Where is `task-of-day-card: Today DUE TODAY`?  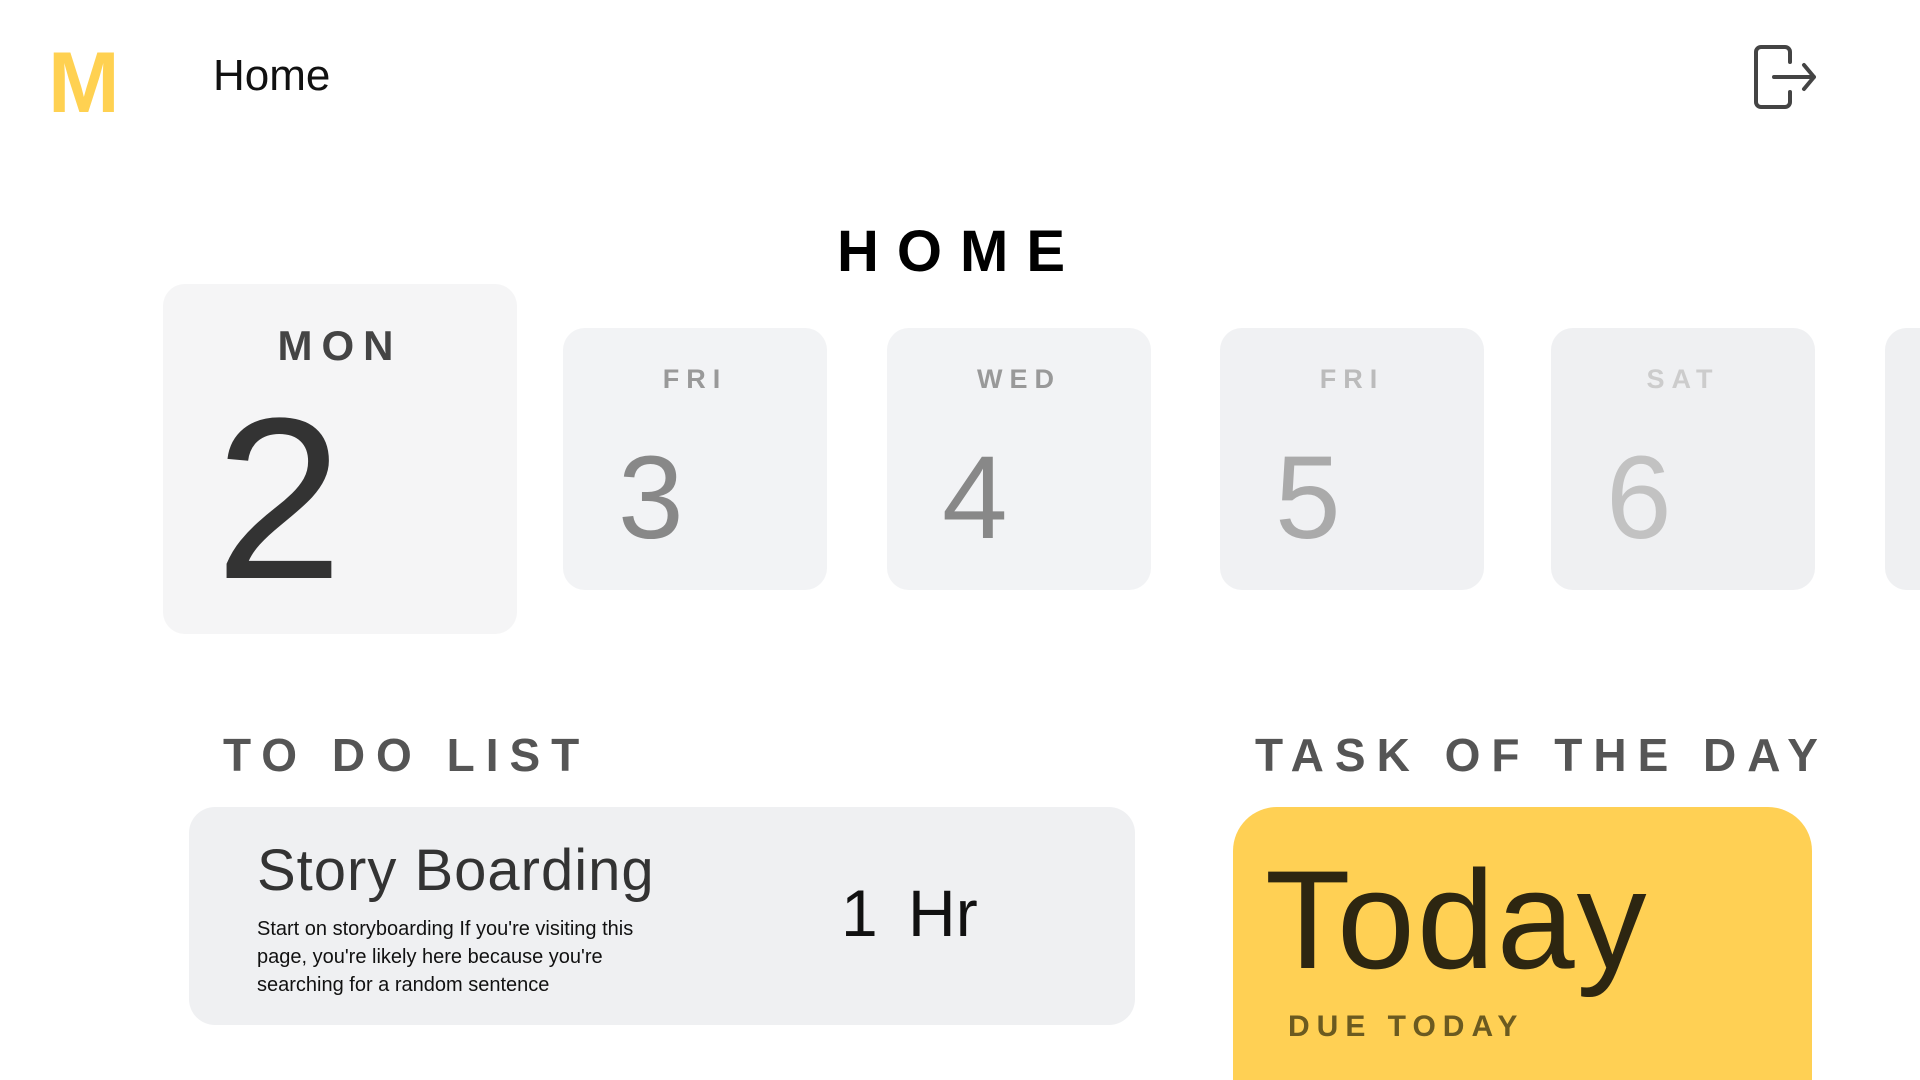 task-of-day-card: Today DUE TODAY is located at coordinates (1522, 943).